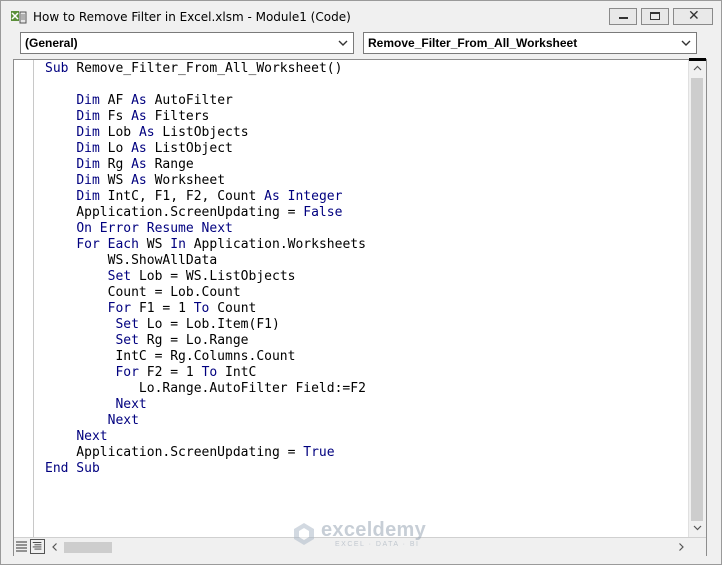 The image size is (722, 565). Describe the element at coordinates (24, 298) in the screenshot. I see `margin-indicator-bar` at that location.